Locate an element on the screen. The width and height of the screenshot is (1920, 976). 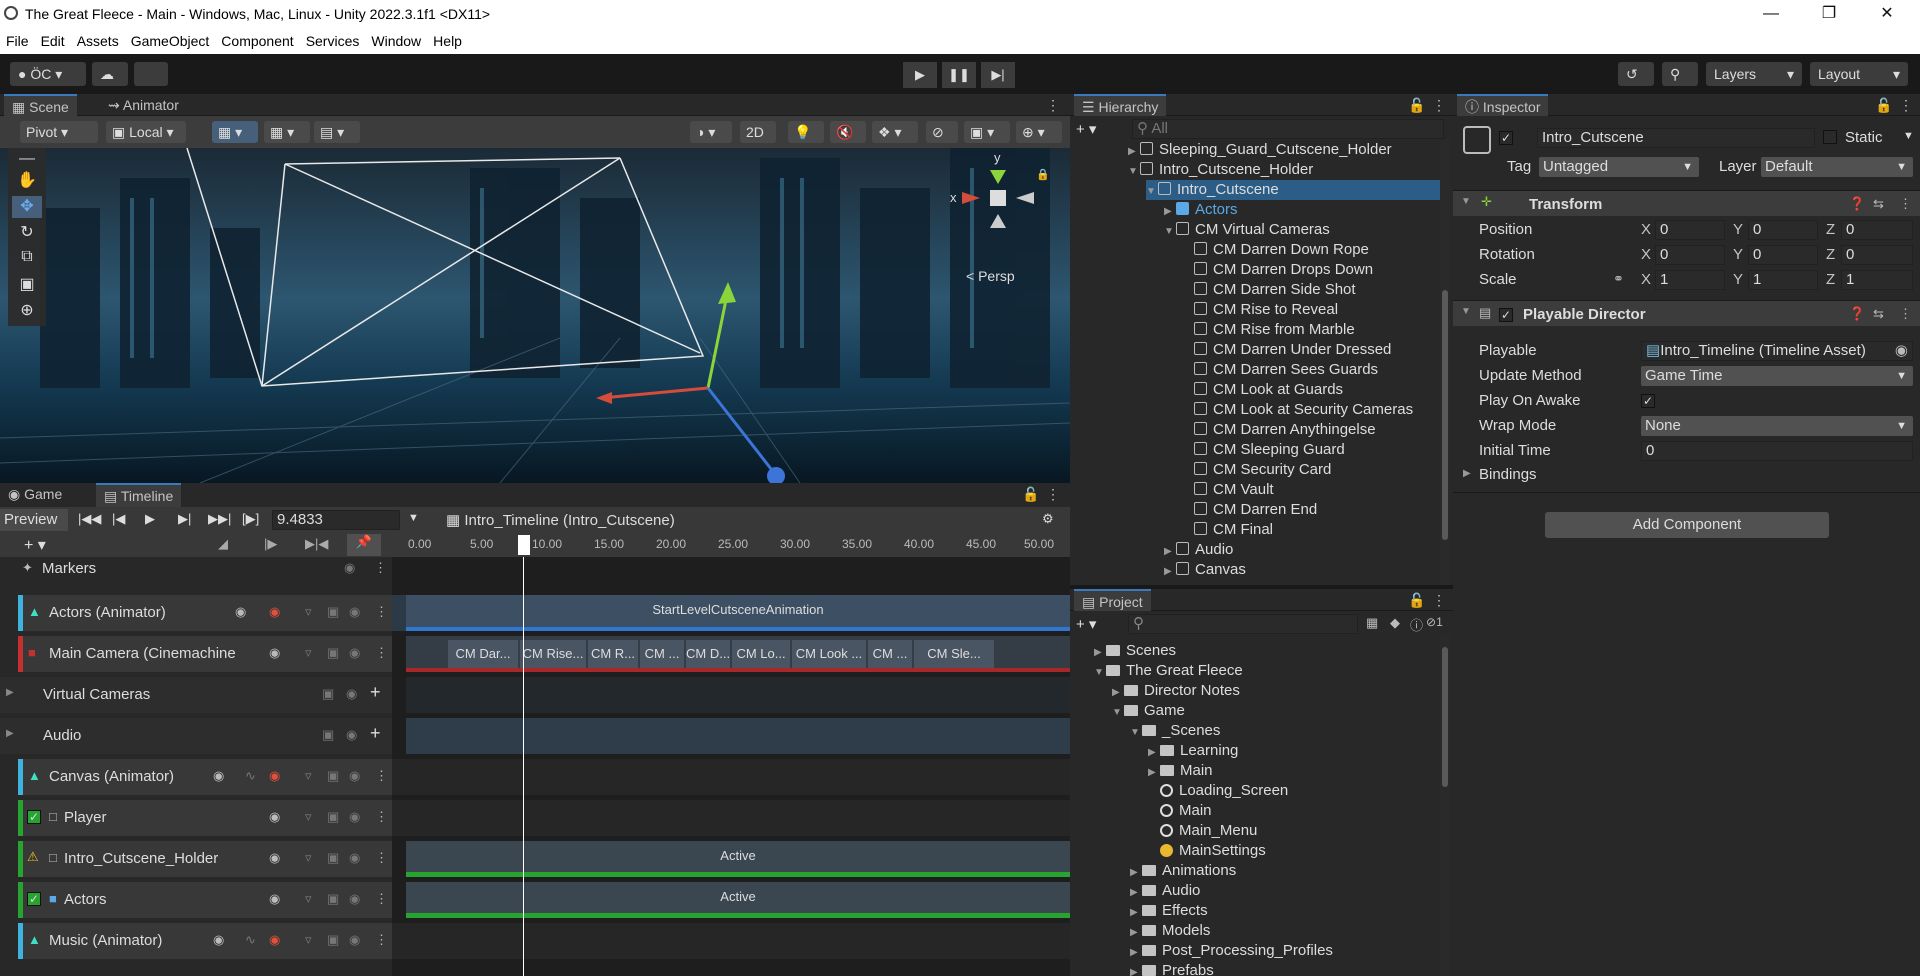
cloud-button: ☁ is located at coordinates (110, 74).